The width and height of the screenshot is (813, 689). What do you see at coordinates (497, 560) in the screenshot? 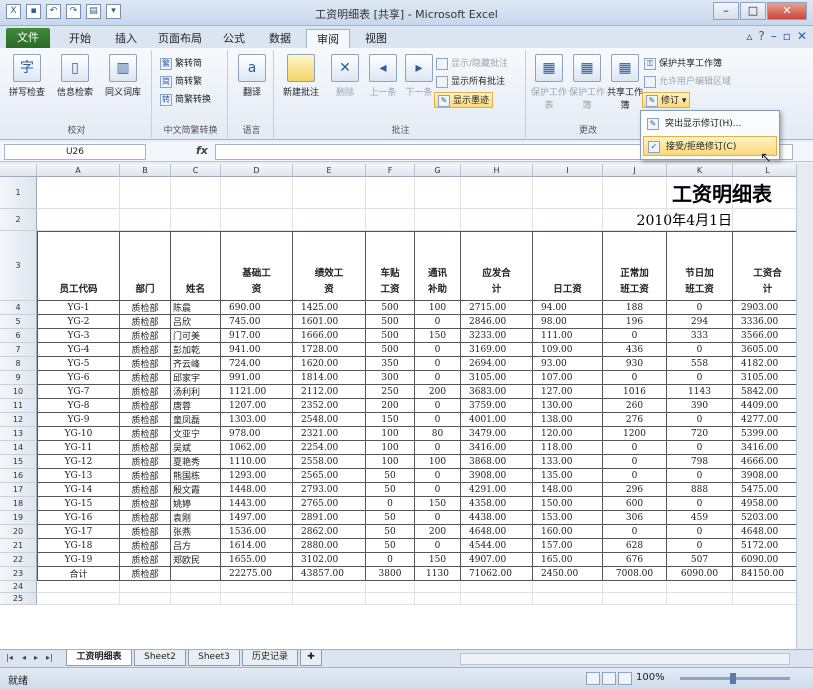
I see `data-cell: 4907.00` at bounding box center [497, 560].